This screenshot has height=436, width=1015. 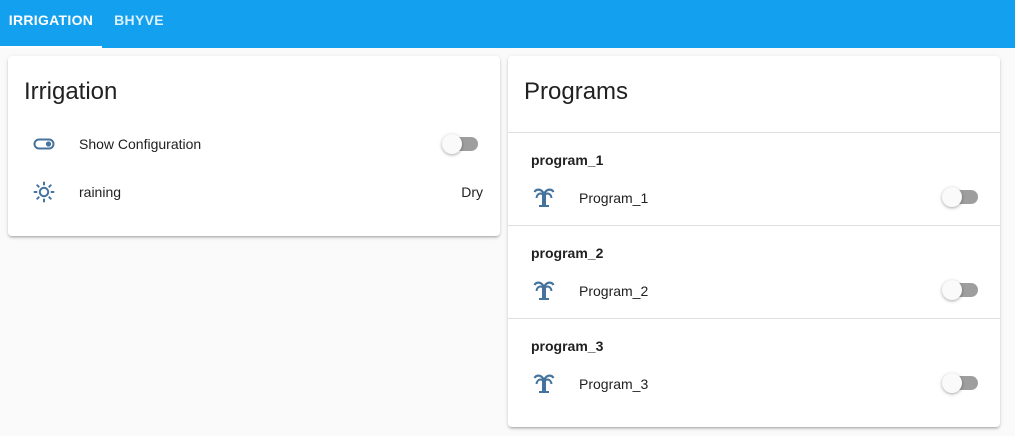 I want to click on program-1-heading: program_1, so click(x=567, y=160).